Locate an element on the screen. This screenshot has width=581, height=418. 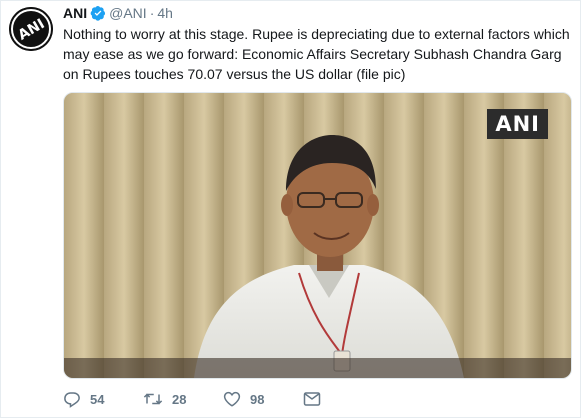
tweet-header: ANI @ANI · 4h is located at coordinates (118, 13).